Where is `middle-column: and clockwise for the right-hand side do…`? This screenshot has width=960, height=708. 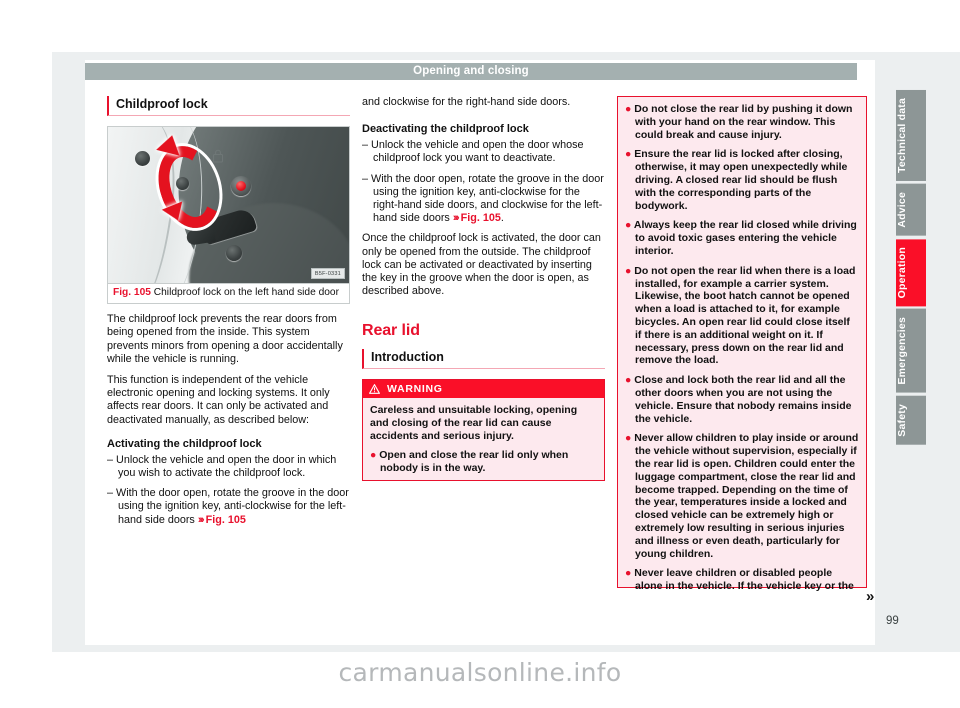
middle-column: and clockwise for the right-hand side do… is located at coordinates (483, 293).